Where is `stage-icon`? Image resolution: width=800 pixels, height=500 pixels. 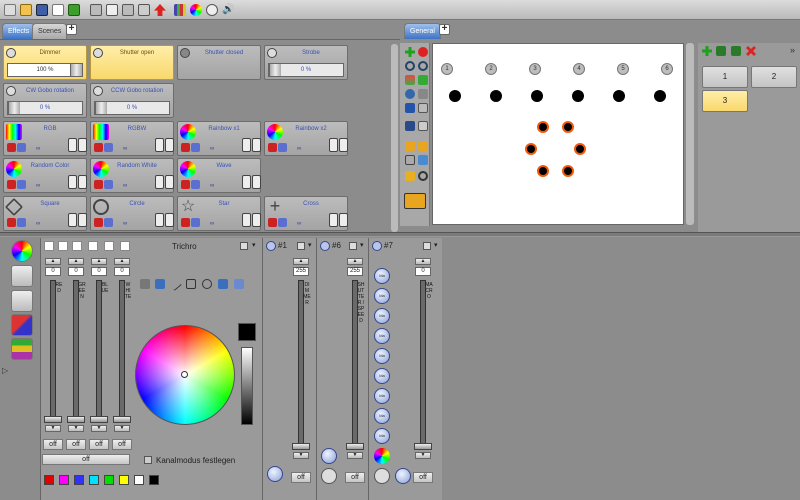 stage-icon is located at coordinates (128, 10).